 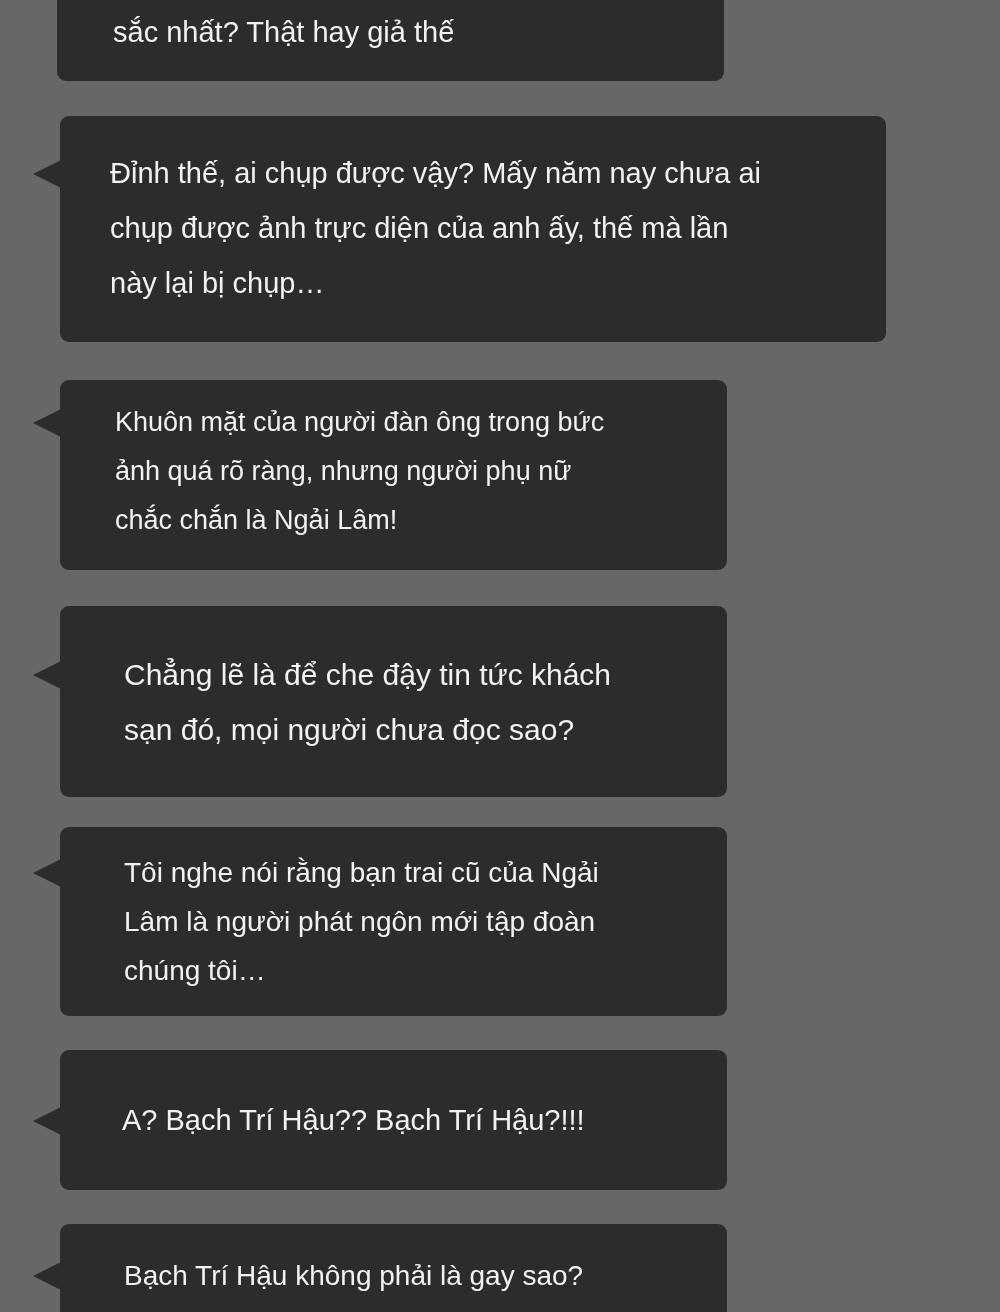 What do you see at coordinates (360, 471) in the screenshot?
I see `message-text: Khuôn mặt của người đàn ông trong bức ảnh quá rõ ràng, nhưng người phụ nữ chắc chắn là Ngải Lâm!` at bounding box center [360, 471].